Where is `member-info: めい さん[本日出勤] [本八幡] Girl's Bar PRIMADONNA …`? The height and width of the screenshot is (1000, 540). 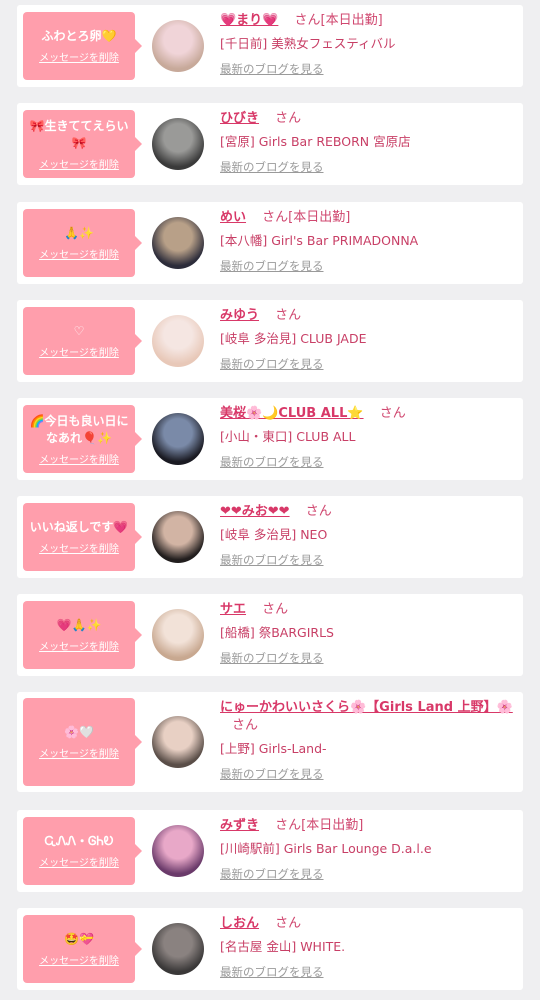
member-info: めい さん[本日出勤] [本八幡] Girl's Bar PRIMADONNA … is located at coordinates (369, 241).